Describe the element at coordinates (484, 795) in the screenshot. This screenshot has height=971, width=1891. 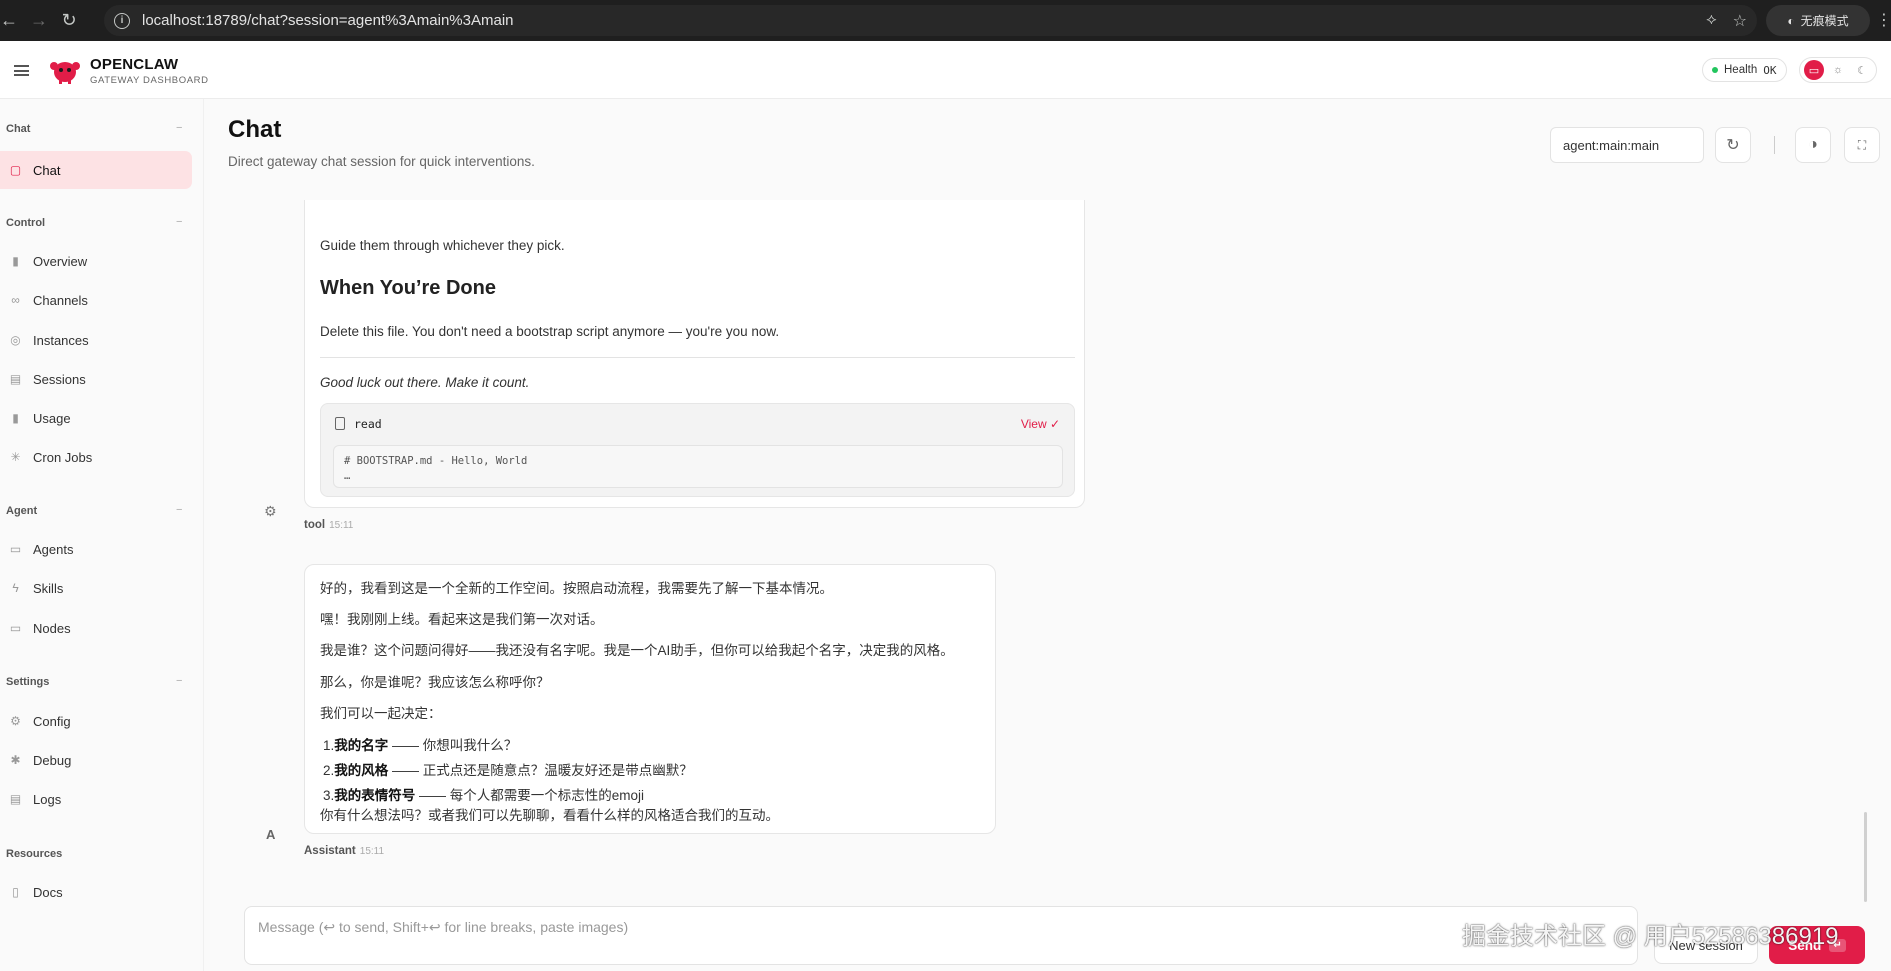
I see `list-item: 3.我的表情符号 —— 每个人都需要一个标志性的emoji` at that location.